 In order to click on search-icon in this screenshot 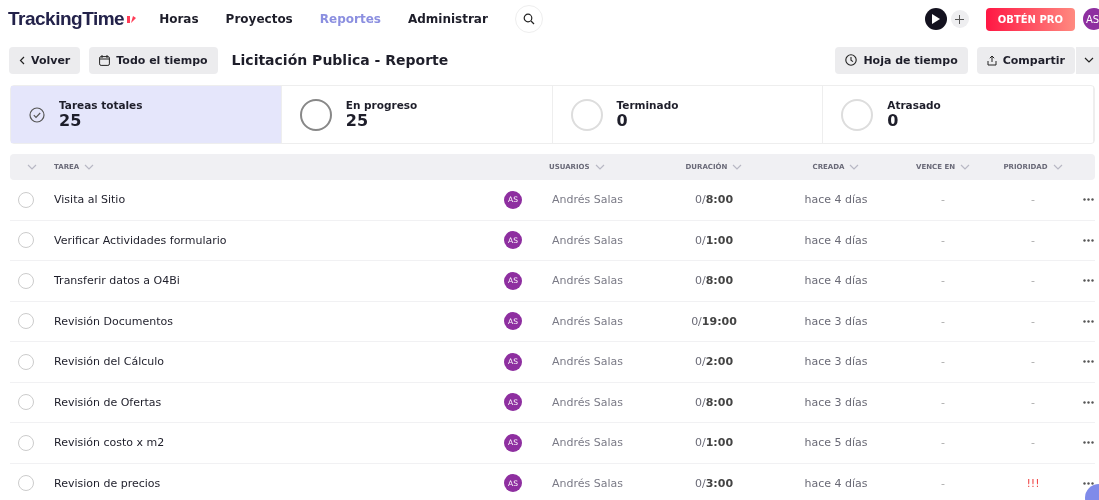, I will do `click(528, 19)`.